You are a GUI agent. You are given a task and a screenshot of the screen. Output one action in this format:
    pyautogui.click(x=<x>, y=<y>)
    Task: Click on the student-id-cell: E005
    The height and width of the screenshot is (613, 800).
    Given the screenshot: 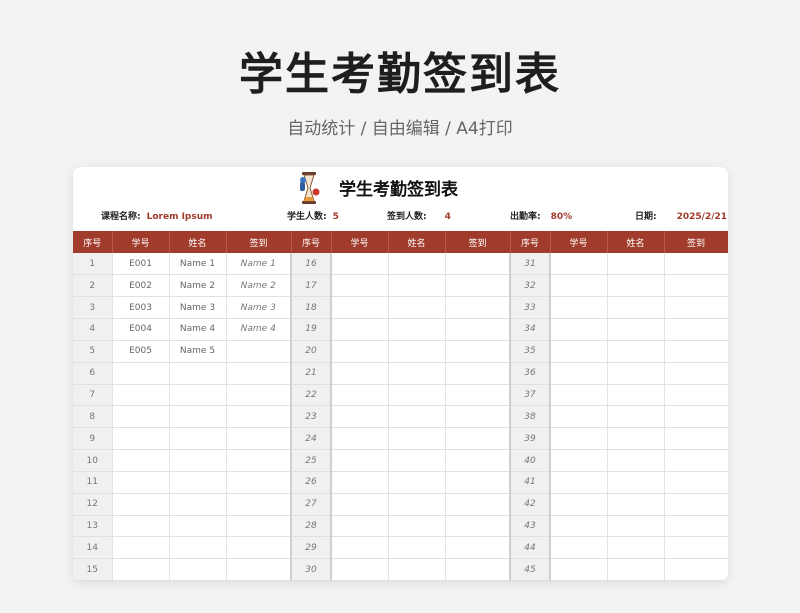 What is the action you would take?
    pyautogui.click(x=141, y=351)
    